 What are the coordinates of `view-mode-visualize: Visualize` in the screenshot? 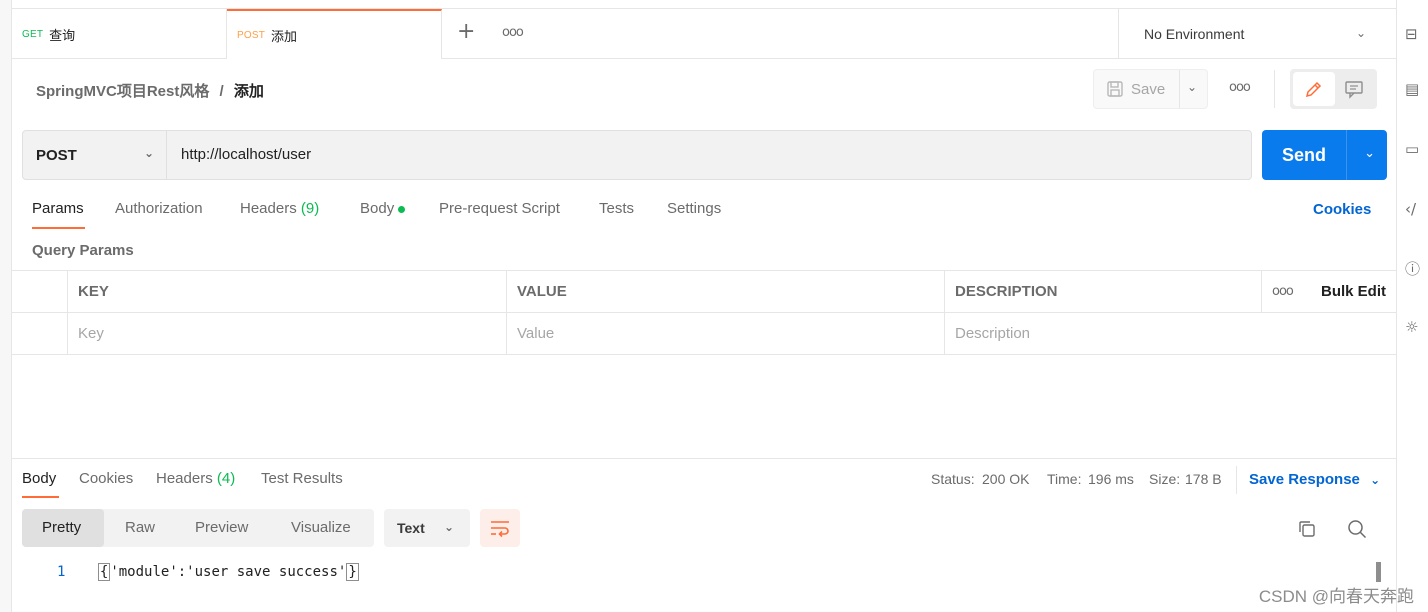 It's located at (321, 527).